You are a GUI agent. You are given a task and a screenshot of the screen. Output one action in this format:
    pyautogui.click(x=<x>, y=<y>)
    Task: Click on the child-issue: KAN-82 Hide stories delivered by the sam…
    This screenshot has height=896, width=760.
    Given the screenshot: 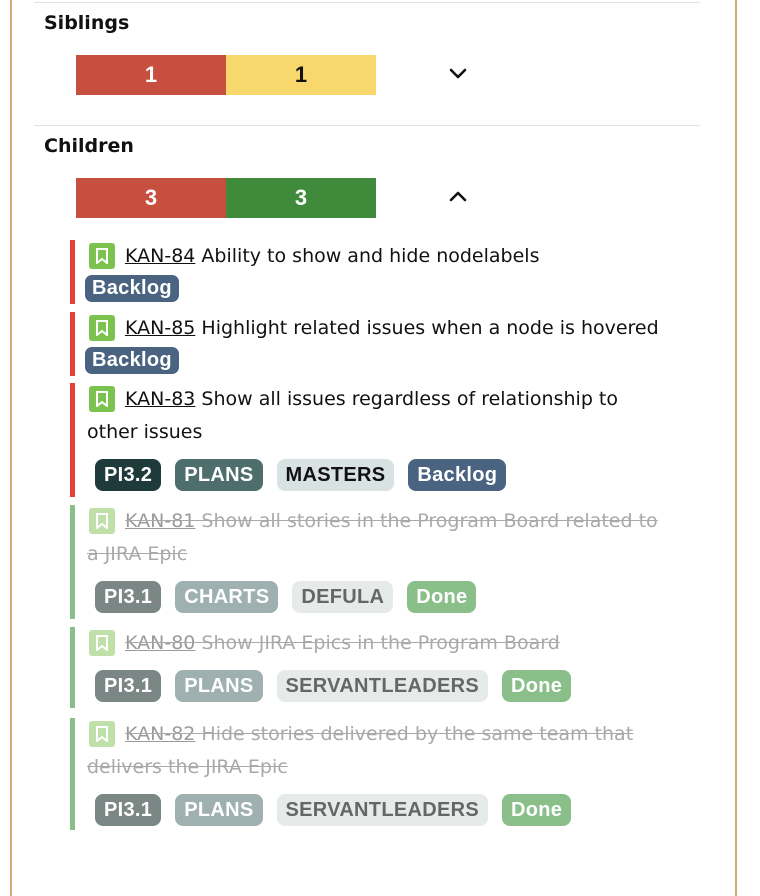 What is the action you would take?
    pyautogui.click(x=390, y=774)
    